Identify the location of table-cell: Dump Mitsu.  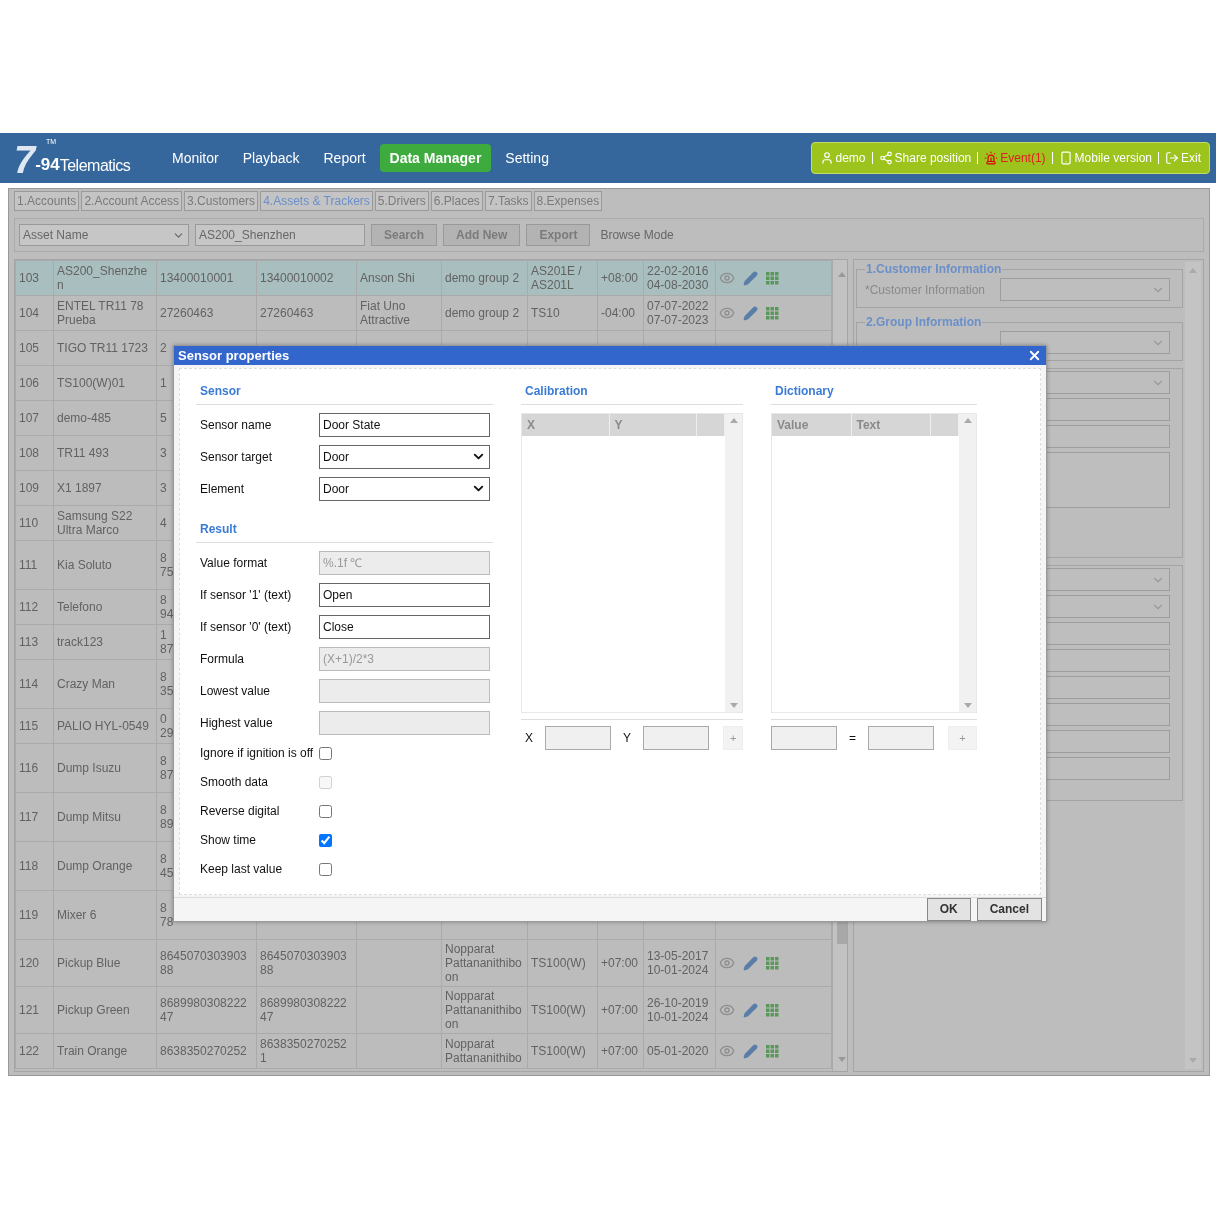
(105, 817).